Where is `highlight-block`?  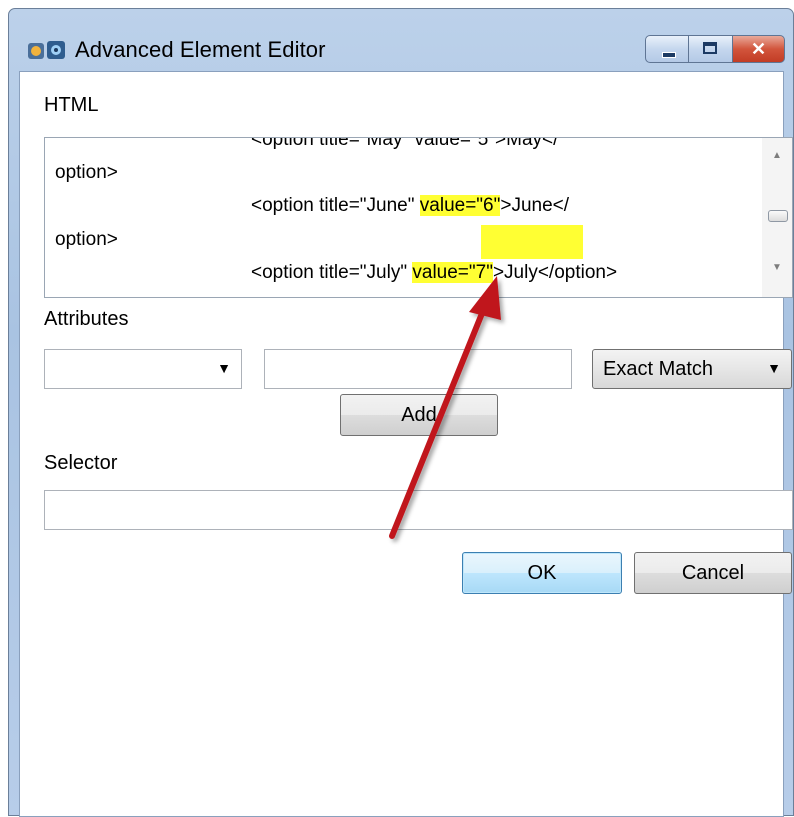 highlight-block is located at coordinates (532, 242).